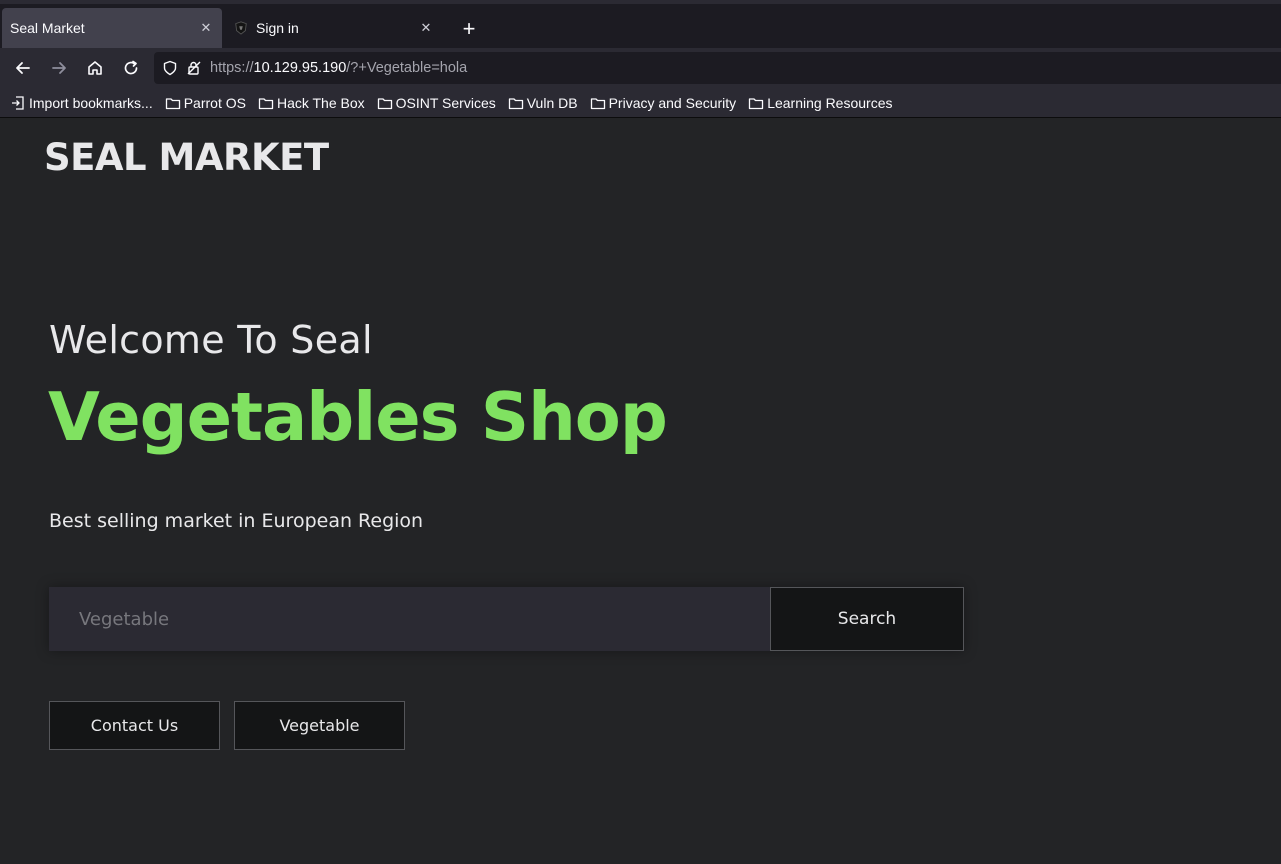 Image resolution: width=1281 pixels, height=864 pixels. What do you see at coordinates (867, 619) in the screenshot?
I see `search-button: Search` at bounding box center [867, 619].